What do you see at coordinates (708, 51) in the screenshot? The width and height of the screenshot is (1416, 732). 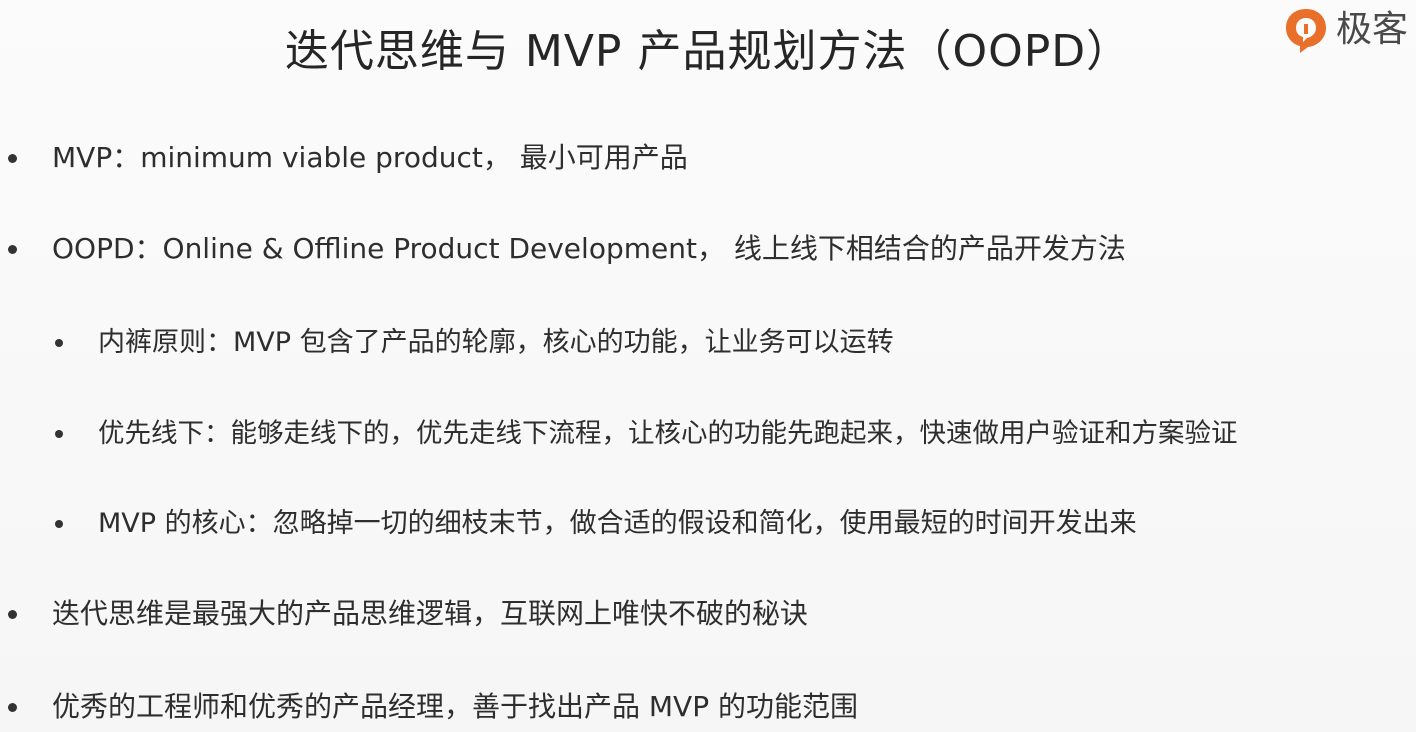 I see `slide-title: 迭代思维与 MVP 产品规划方法（OOPD）` at bounding box center [708, 51].